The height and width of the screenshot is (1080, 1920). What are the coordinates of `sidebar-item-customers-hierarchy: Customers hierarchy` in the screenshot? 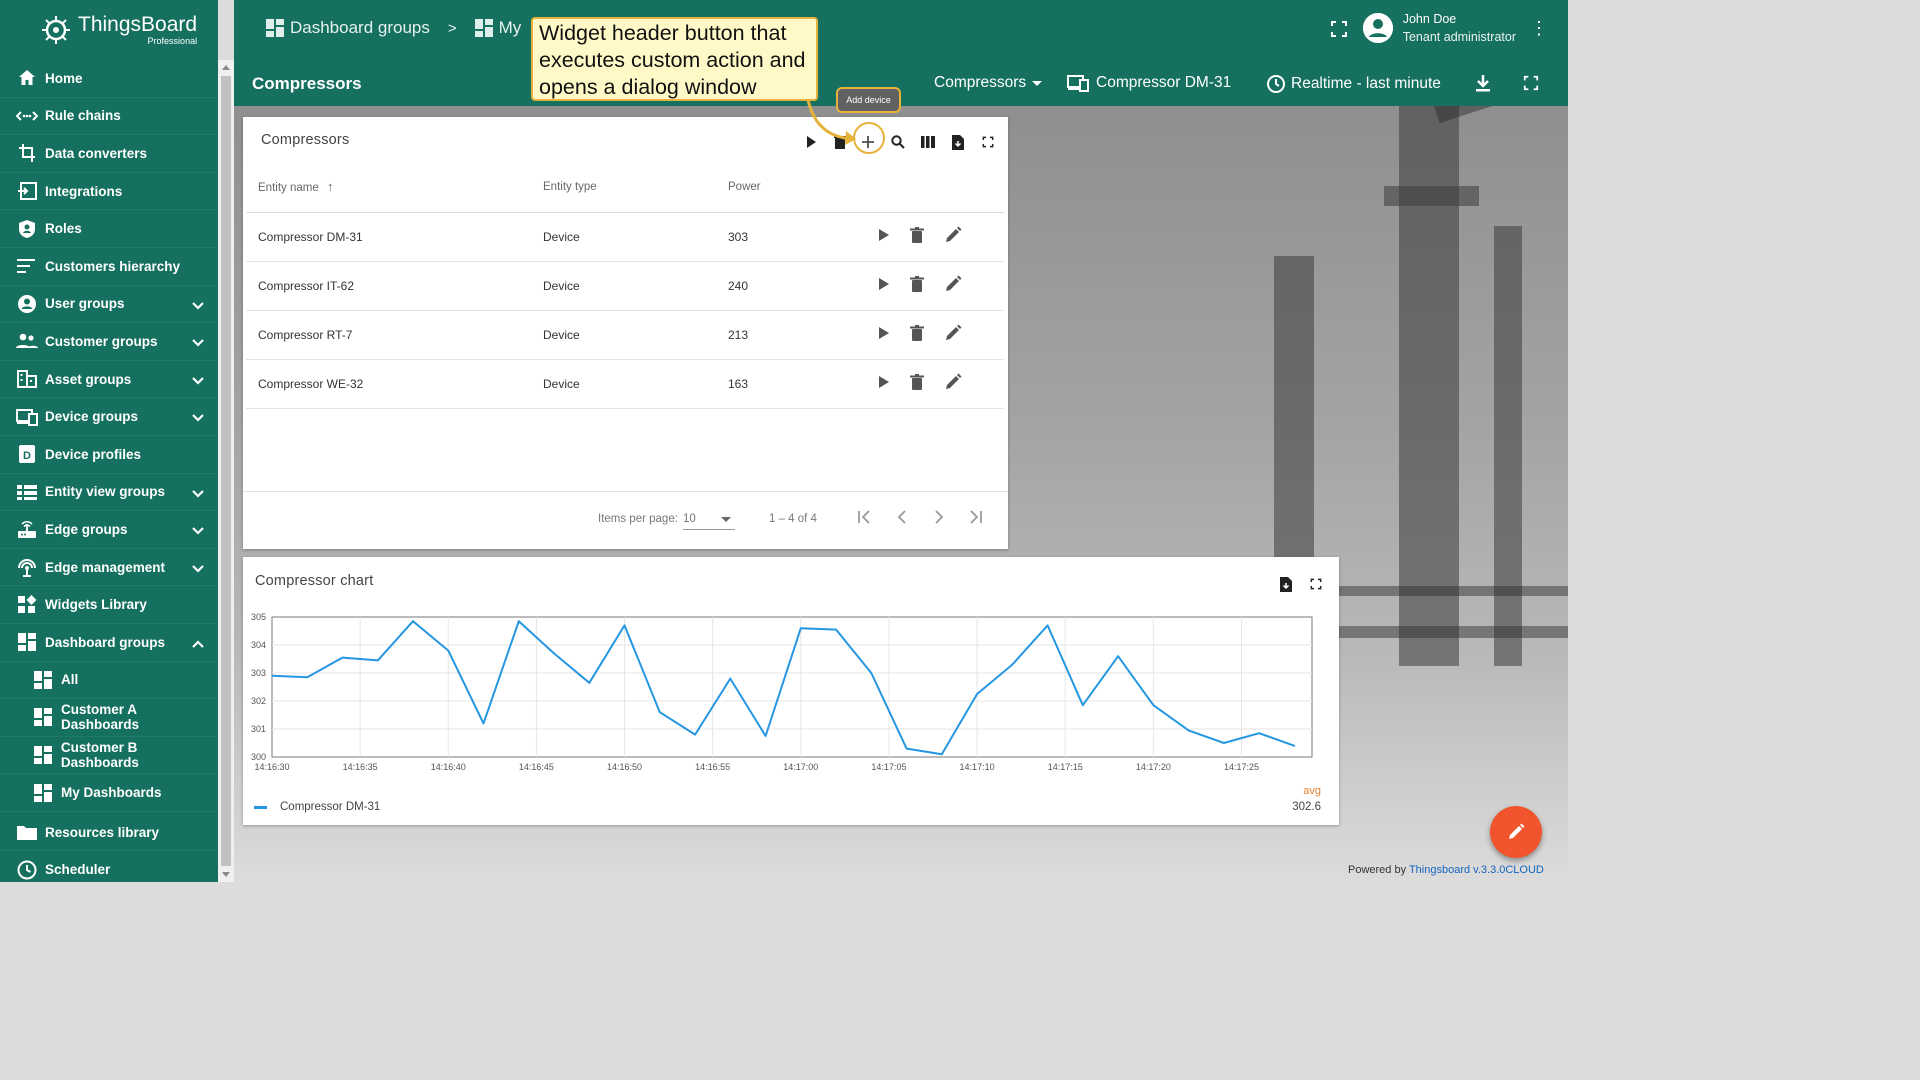 It's located at (109, 267).